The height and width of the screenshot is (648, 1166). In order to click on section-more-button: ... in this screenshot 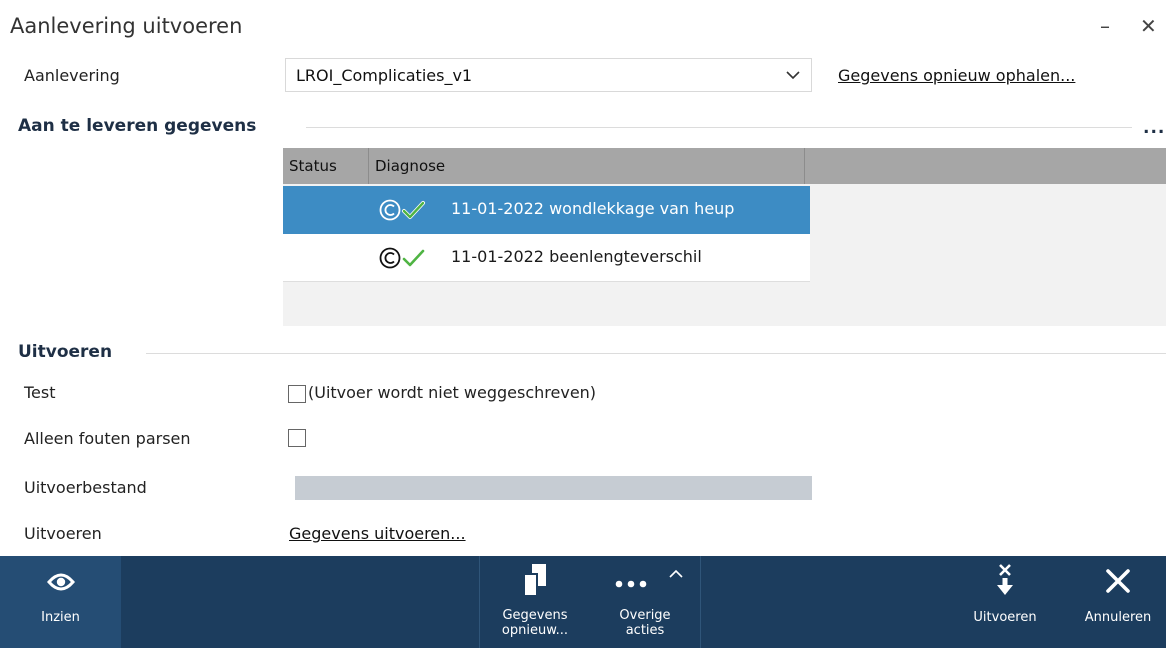, I will do `click(1154, 128)`.